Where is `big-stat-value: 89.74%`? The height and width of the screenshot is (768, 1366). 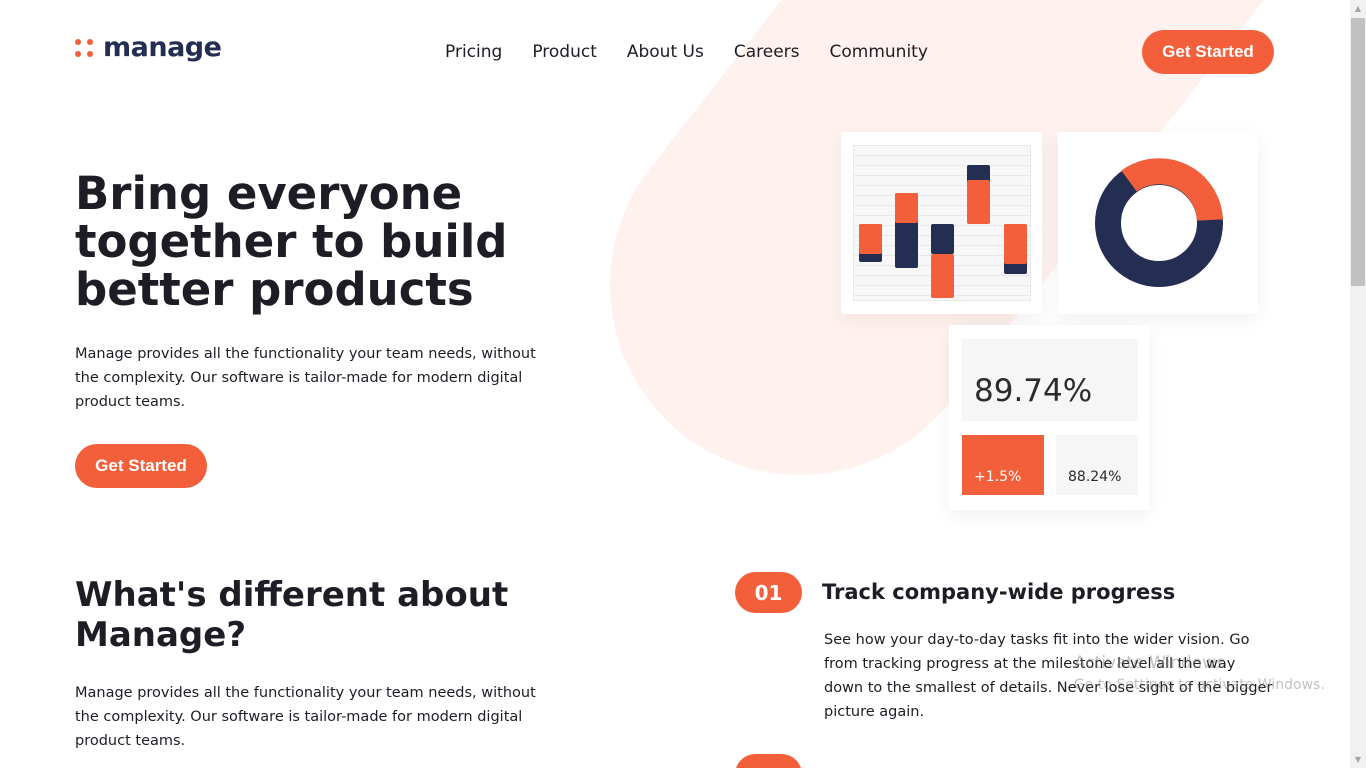 big-stat-value: 89.74% is located at coordinates (1033, 391).